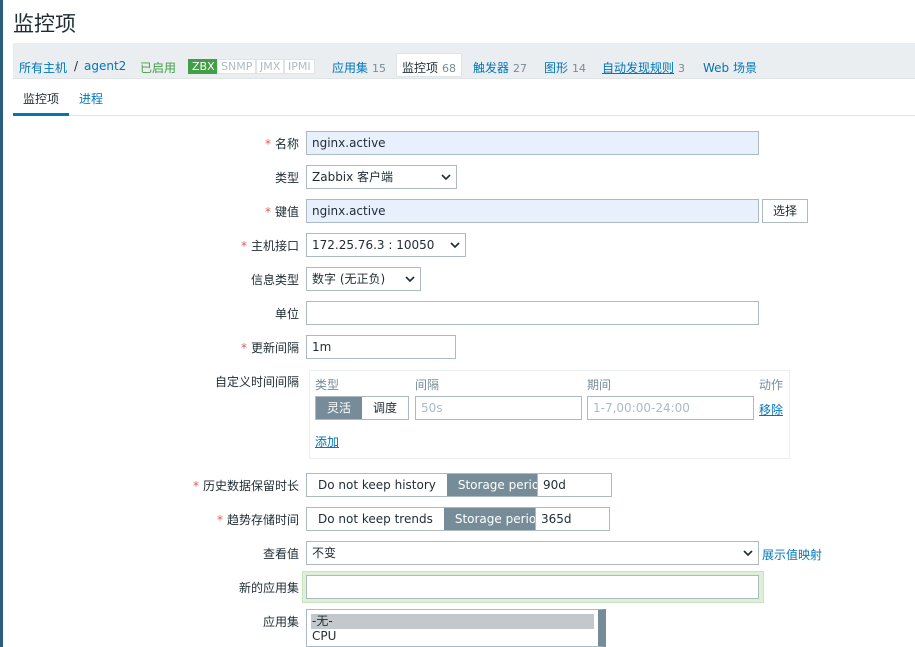 The height and width of the screenshot is (647, 915). I want to click on application-option-cpu: CPU, so click(452, 636).